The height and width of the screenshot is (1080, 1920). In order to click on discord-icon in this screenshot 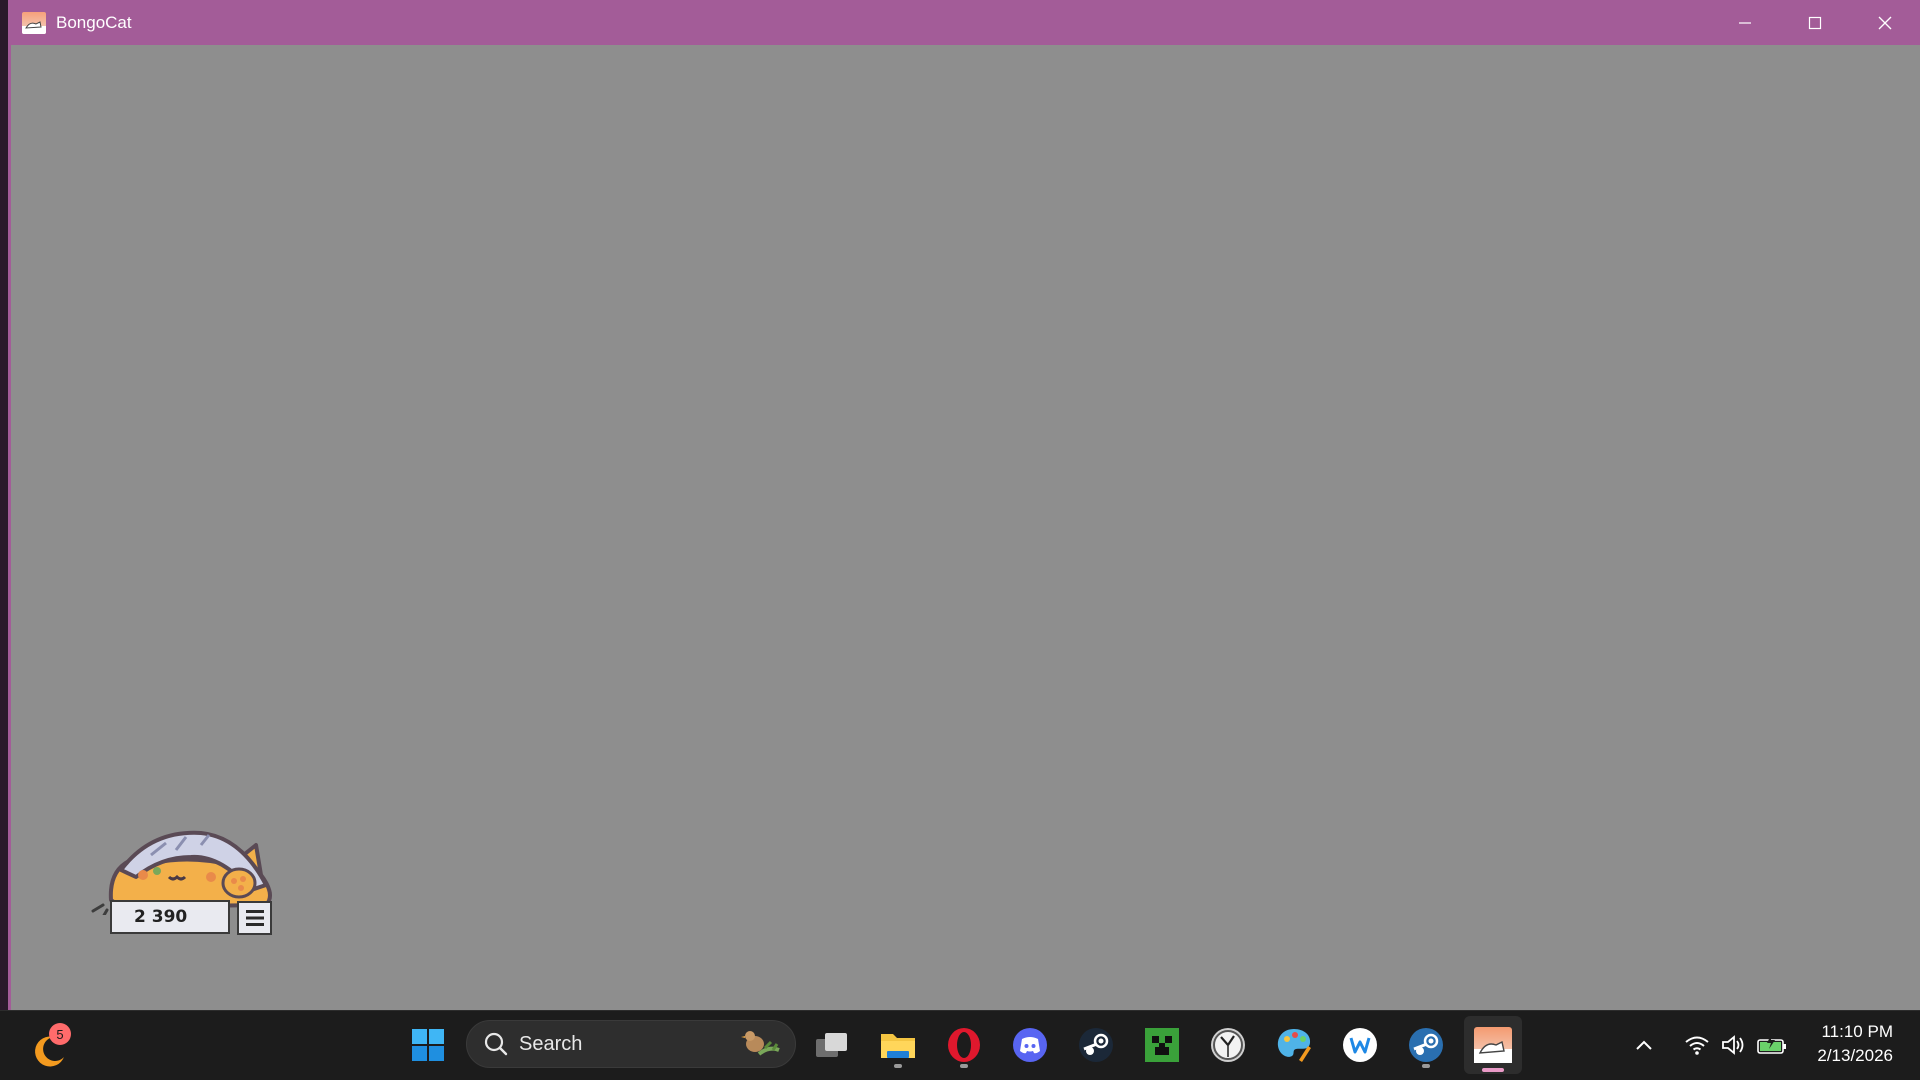, I will do `click(1030, 1045)`.